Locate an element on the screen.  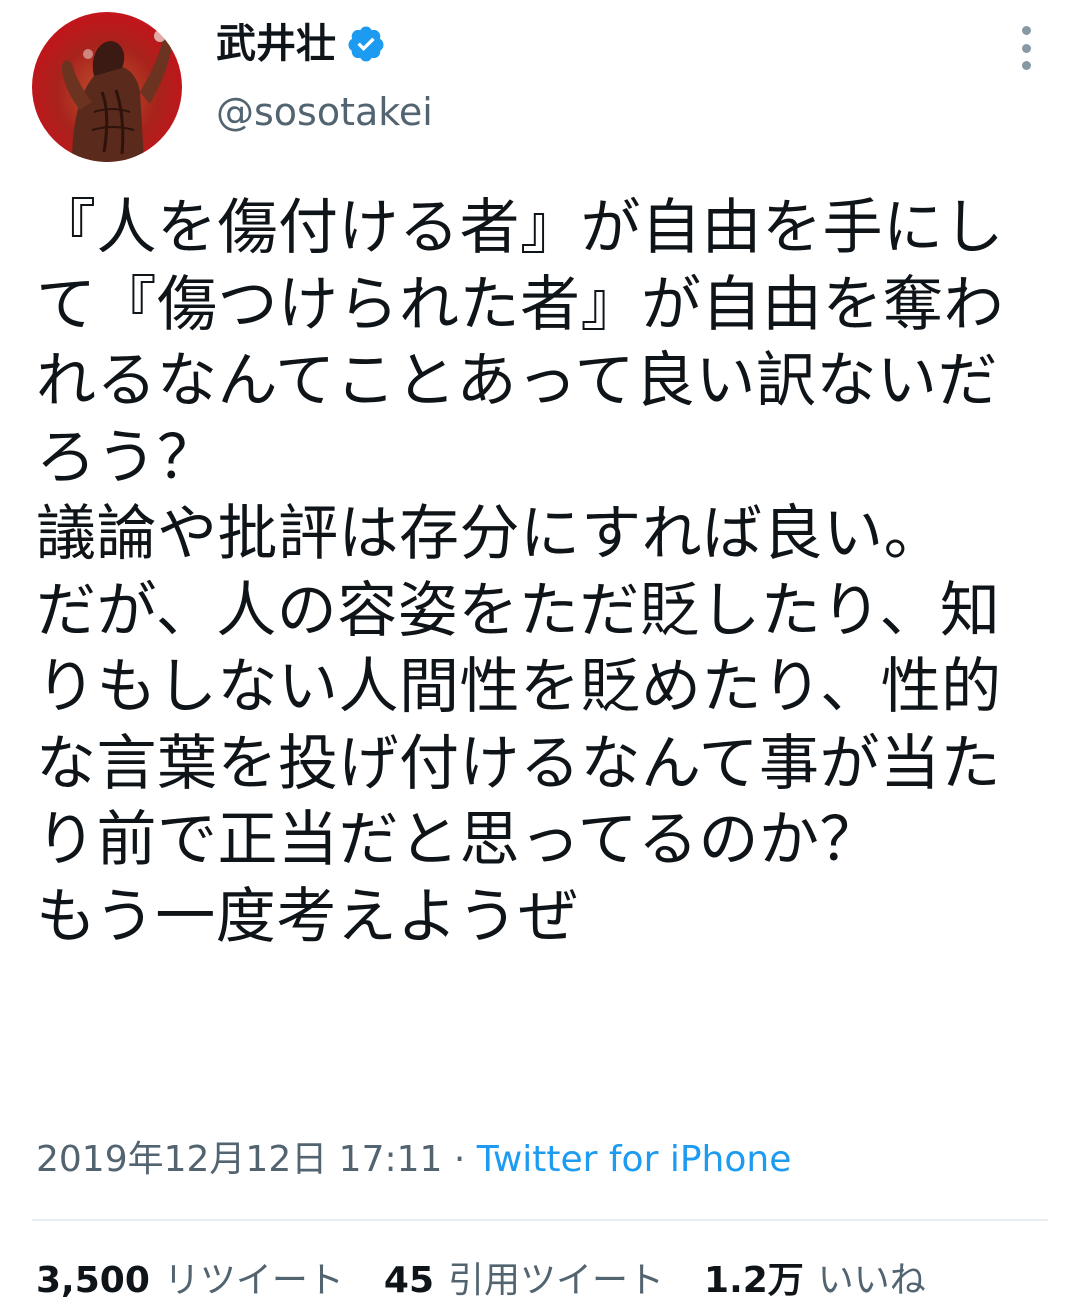
quotes-label: 引用ツイート is located at coordinates (556, 1280).